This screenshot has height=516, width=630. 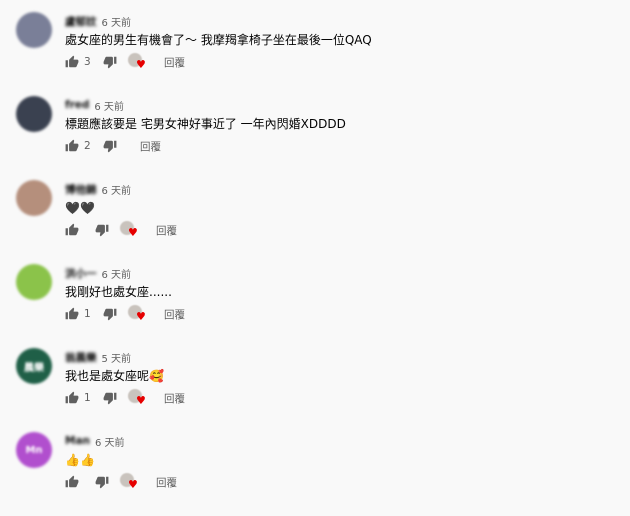 I want to click on author-name: 博他錦, so click(x=81, y=189).